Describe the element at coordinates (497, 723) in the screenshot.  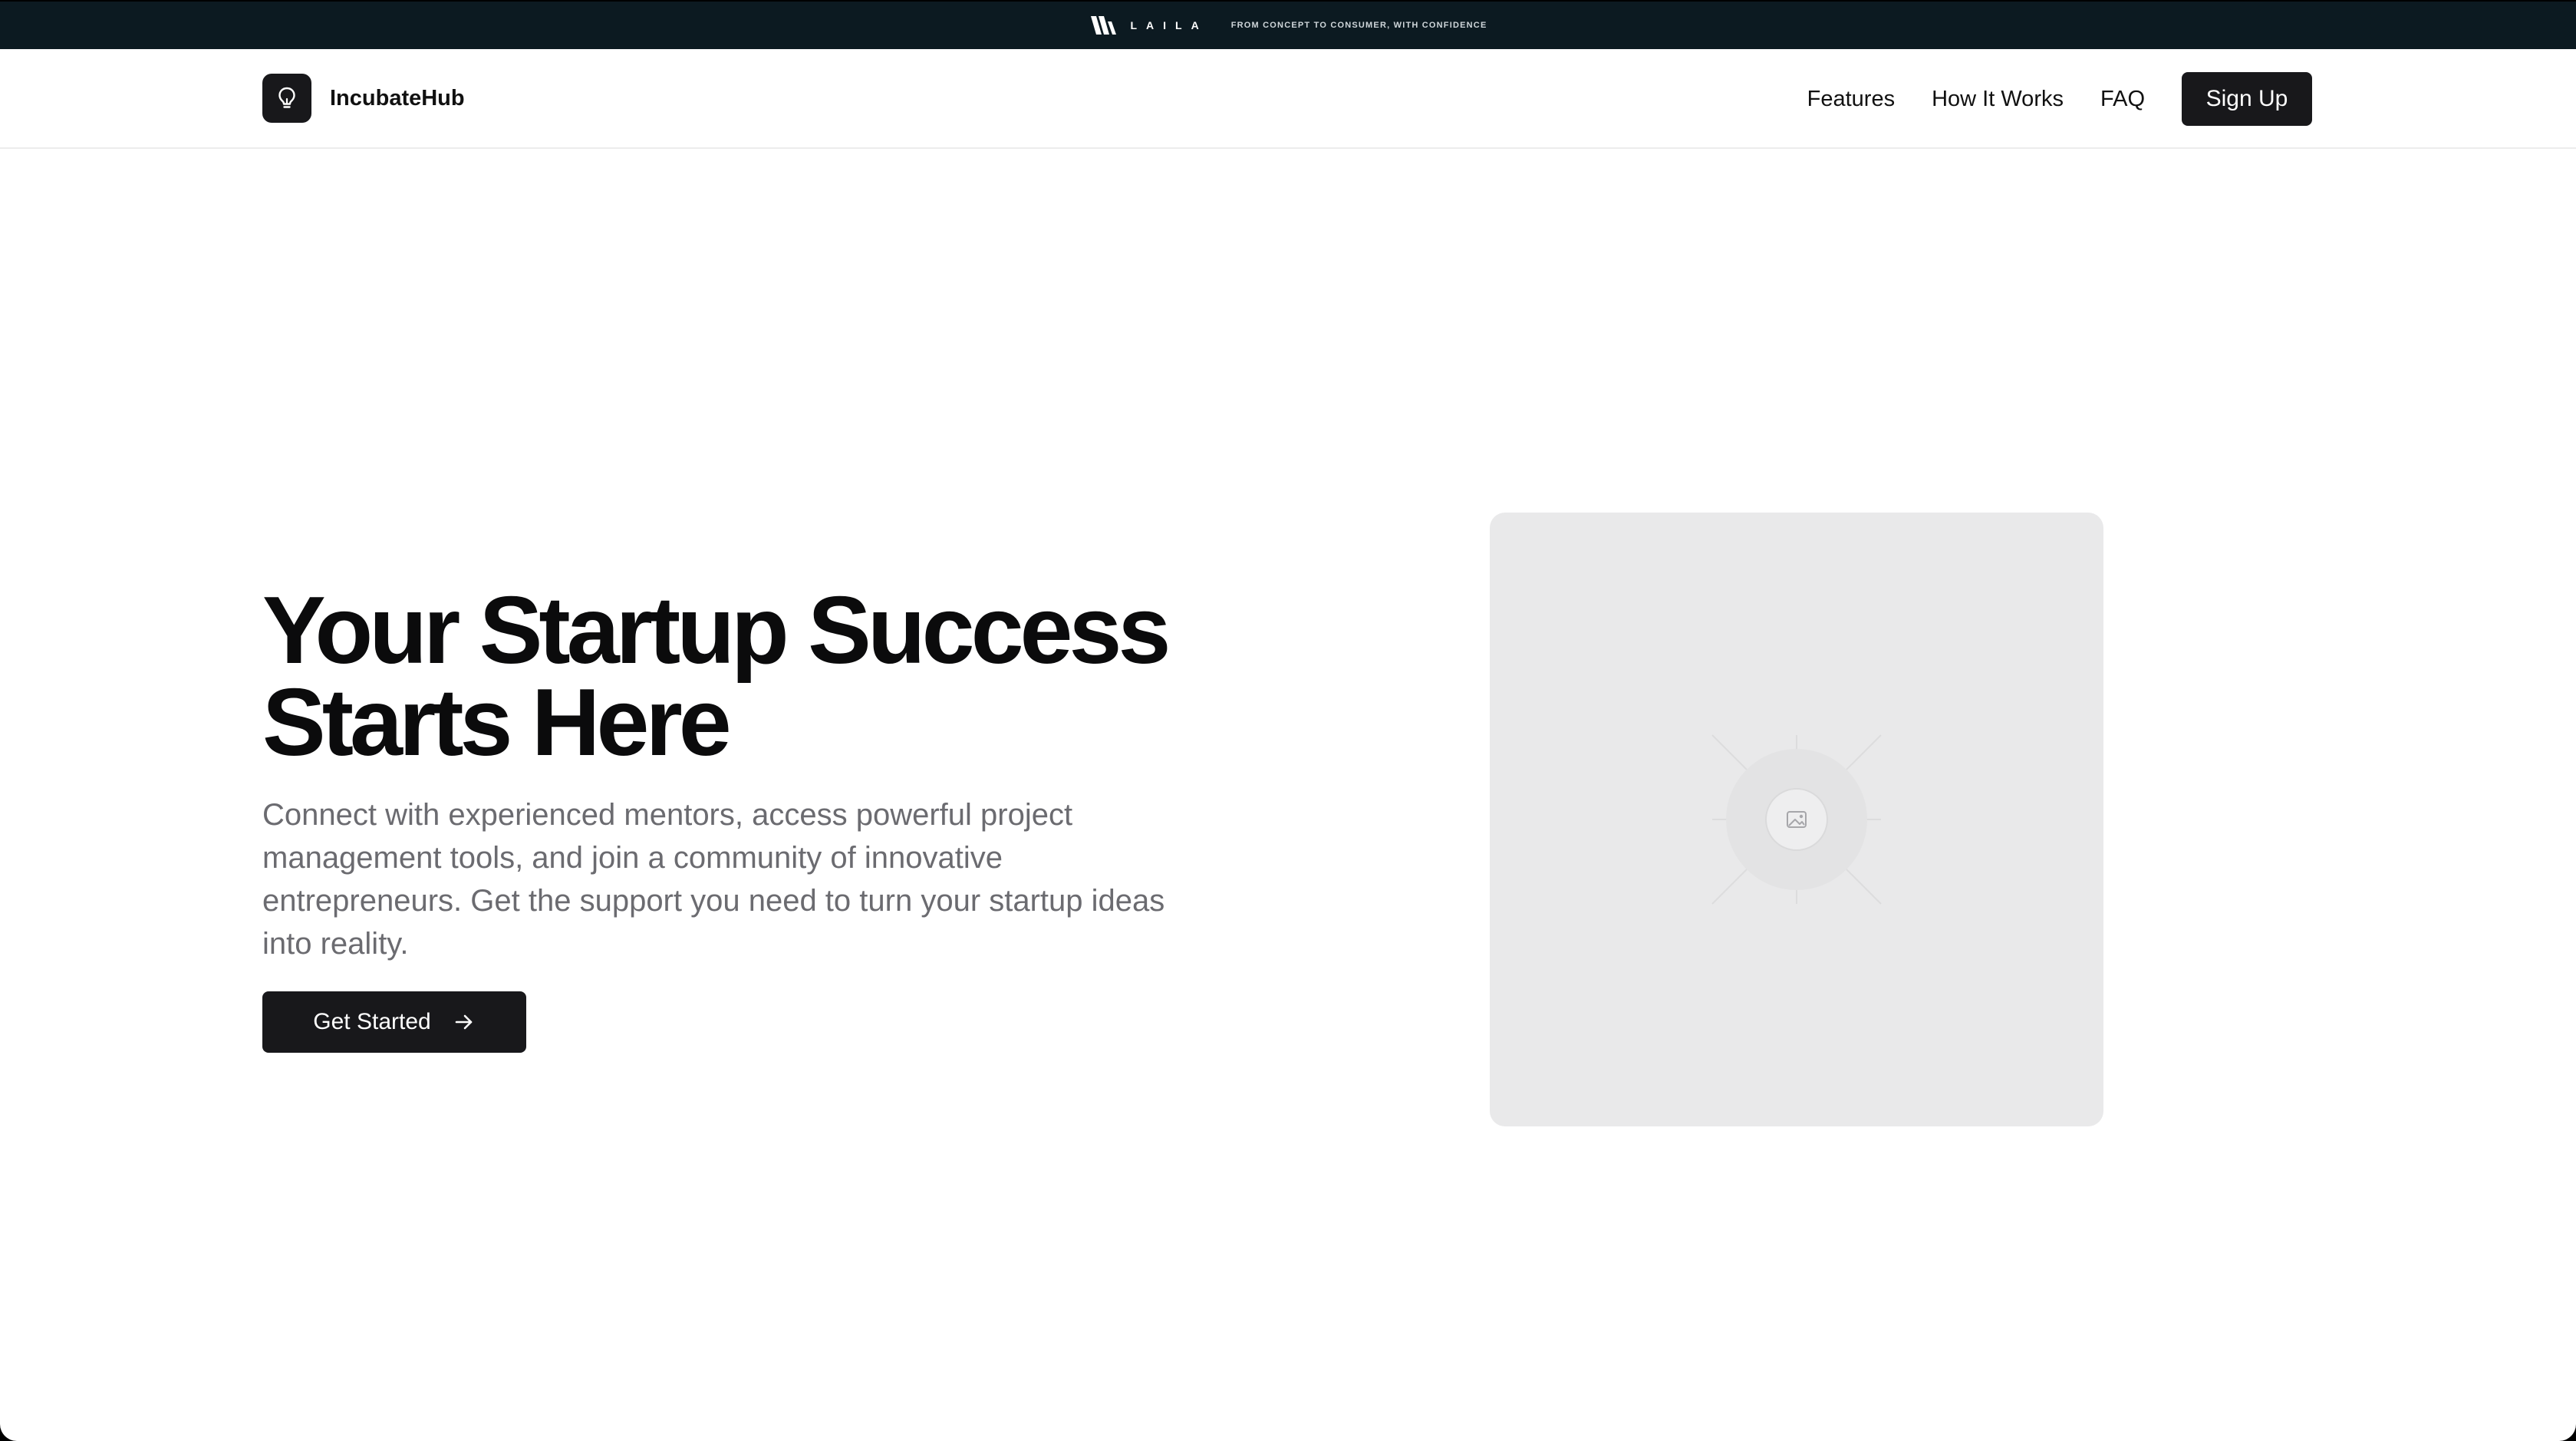
I see `hero-title-line-2: Starts Here` at that location.